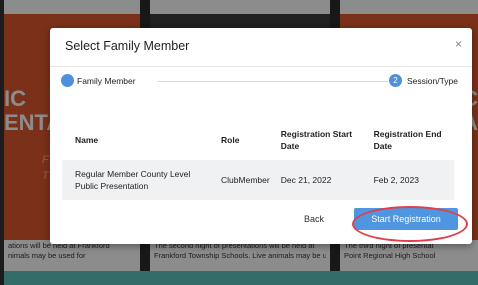 This screenshot has height=285, width=478. I want to click on registration-stepper: Family Member 2 Session/Type, so click(259, 82).